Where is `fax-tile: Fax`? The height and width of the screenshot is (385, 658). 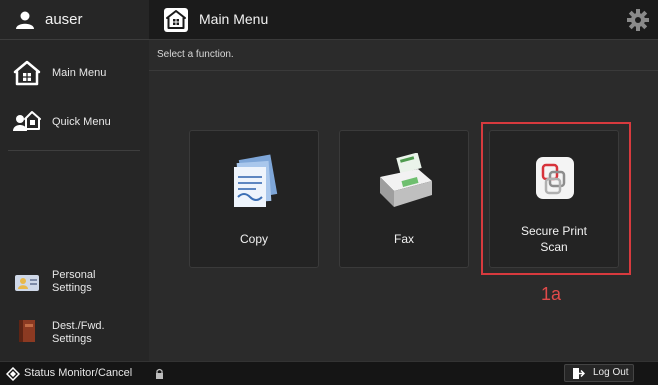 fax-tile: Fax is located at coordinates (404, 199).